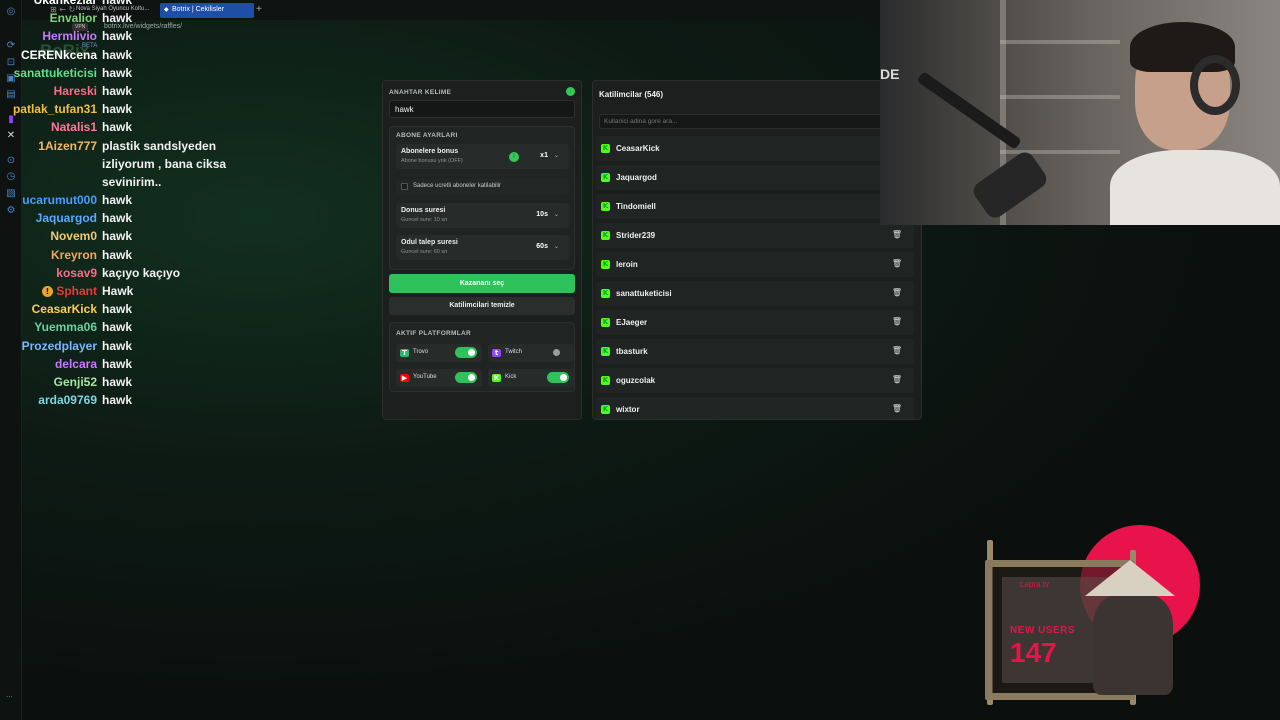 This screenshot has height=720, width=1280. What do you see at coordinates (404, 186) in the screenshot?
I see `sub-only-checkbox` at bounding box center [404, 186].